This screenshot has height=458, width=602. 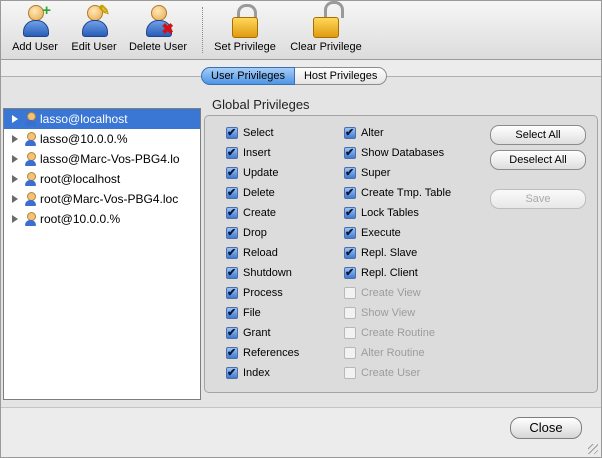 What do you see at coordinates (326, 29) in the screenshot?
I see `clear-privilege-button: Clear Privilege` at bounding box center [326, 29].